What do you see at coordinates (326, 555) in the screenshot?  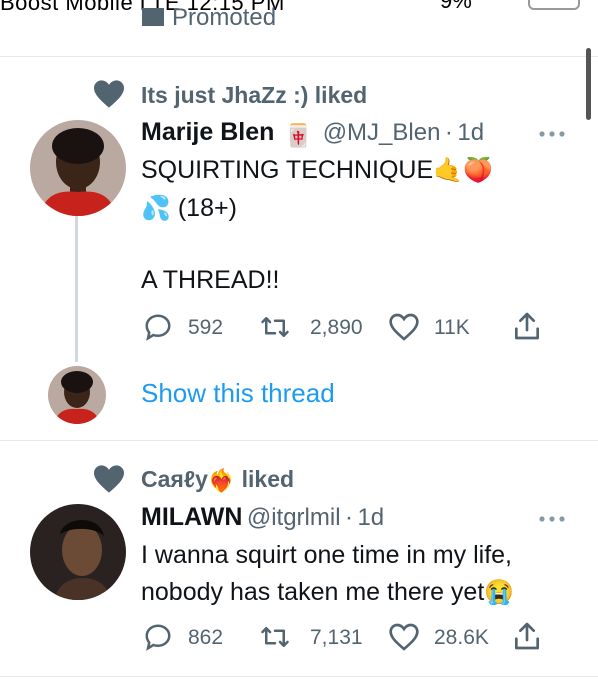 I see `tweet-text-line-1: I wanna squirt one time in my life,` at bounding box center [326, 555].